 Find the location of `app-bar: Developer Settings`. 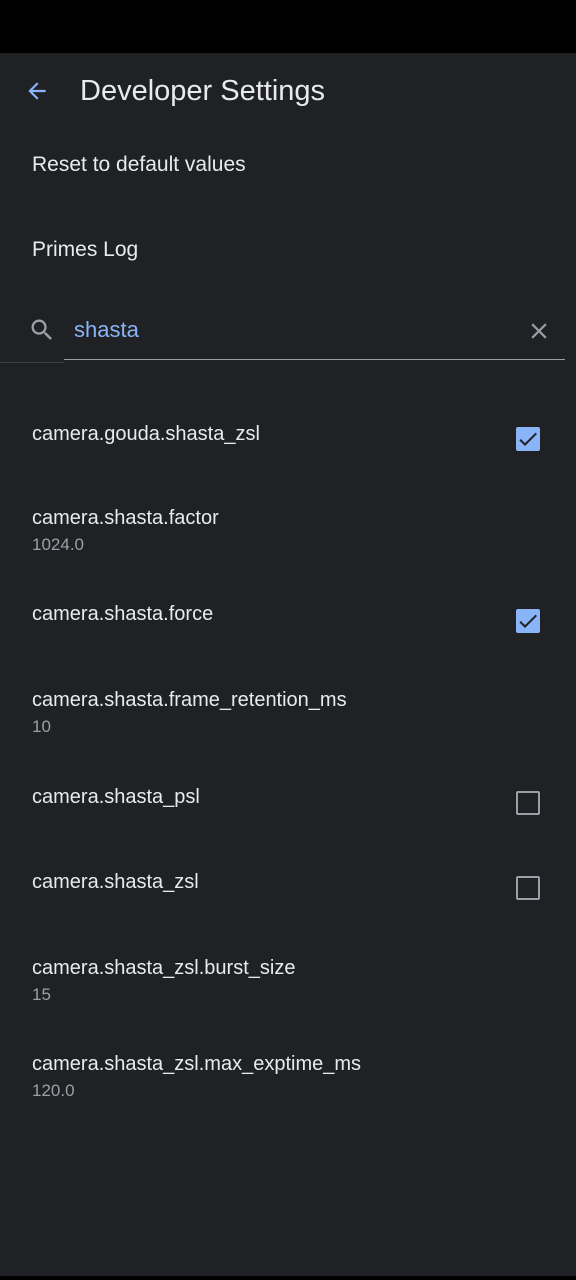

app-bar: Developer Settings is located at coordinates (288, 91).